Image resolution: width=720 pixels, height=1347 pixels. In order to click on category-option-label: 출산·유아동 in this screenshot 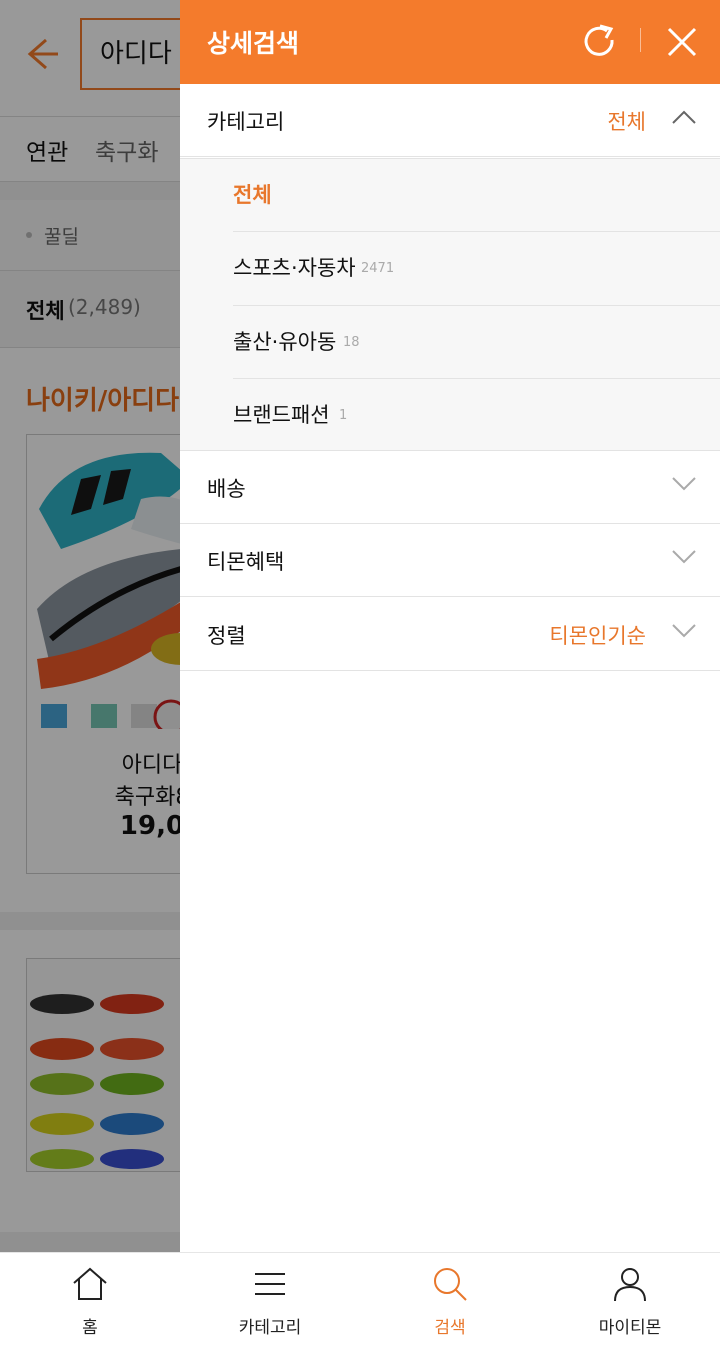, I will do `click(285, 342)`.